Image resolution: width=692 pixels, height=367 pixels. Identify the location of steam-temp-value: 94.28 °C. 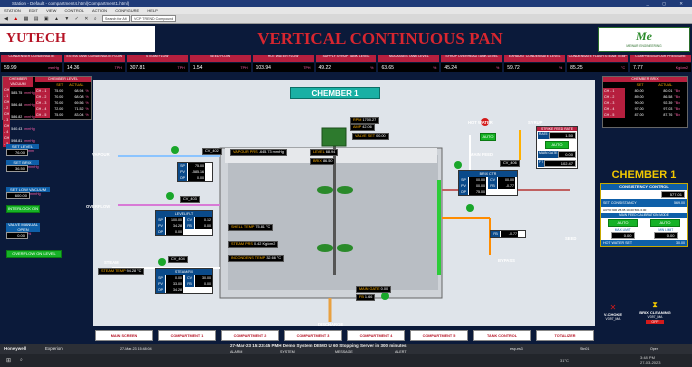
(134, 271).